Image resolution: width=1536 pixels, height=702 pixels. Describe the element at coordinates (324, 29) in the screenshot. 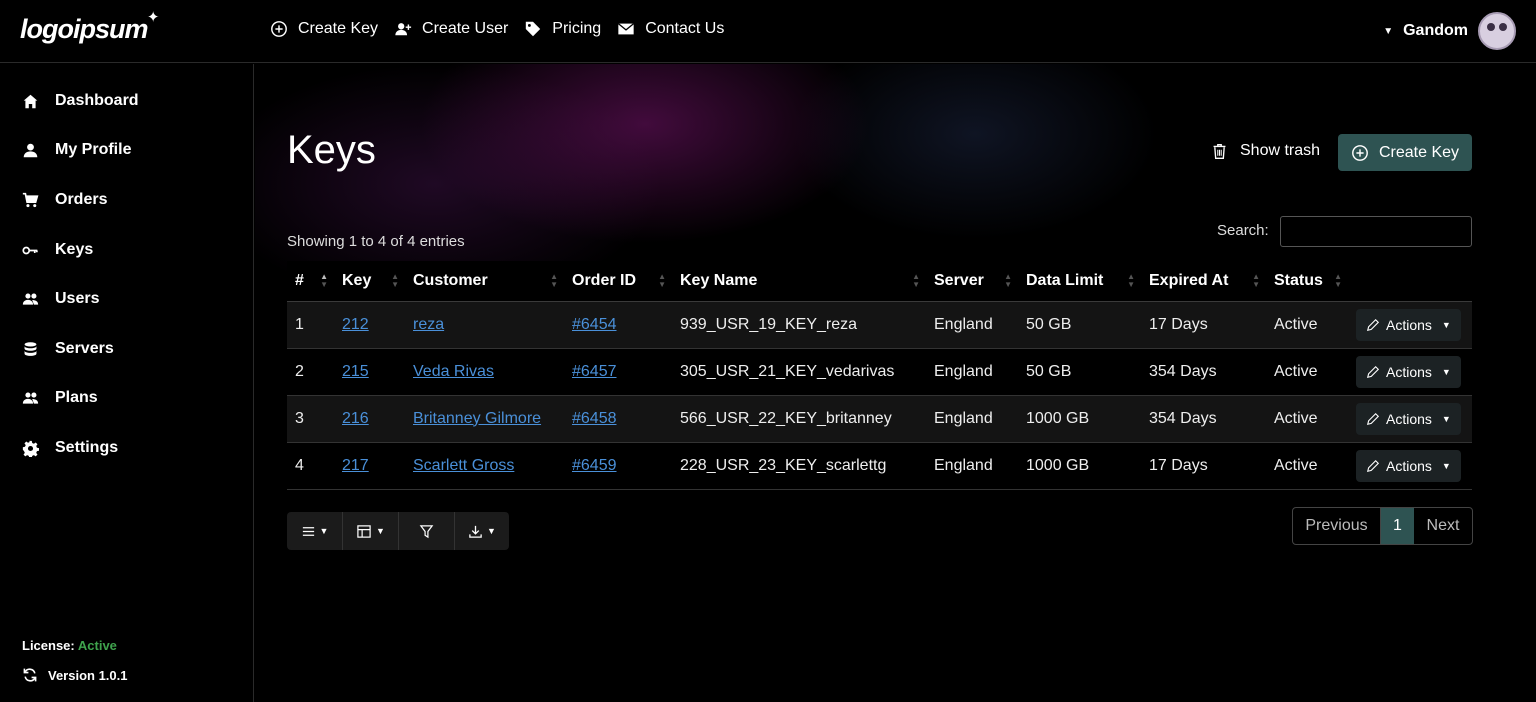

I see `nav-create-key: Create Key` at that location.